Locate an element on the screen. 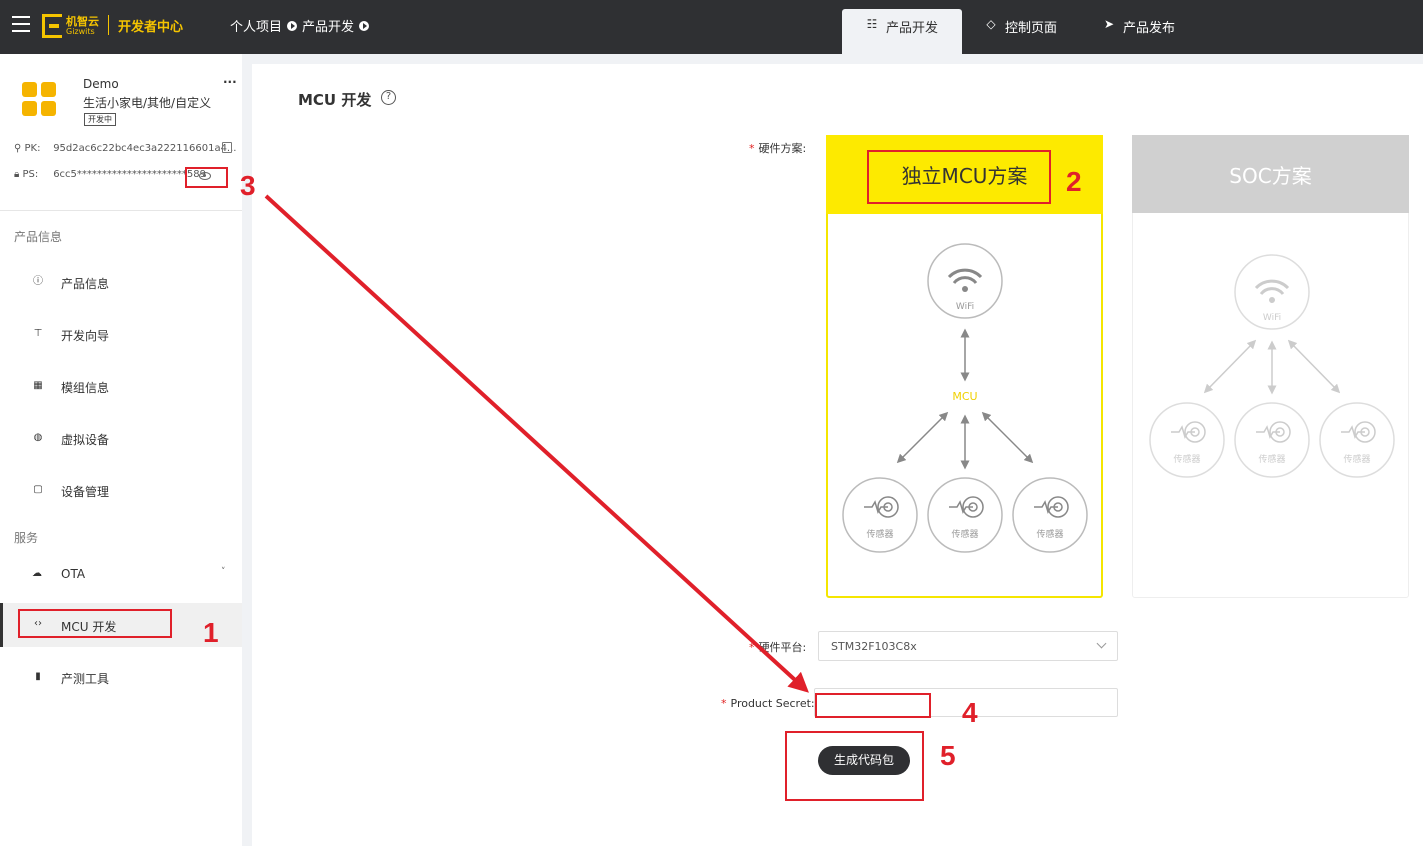 This screenshot has width=1423, height=846. breadcrumb-personal-project: 个人项目 is located at coordinates (256, 25).